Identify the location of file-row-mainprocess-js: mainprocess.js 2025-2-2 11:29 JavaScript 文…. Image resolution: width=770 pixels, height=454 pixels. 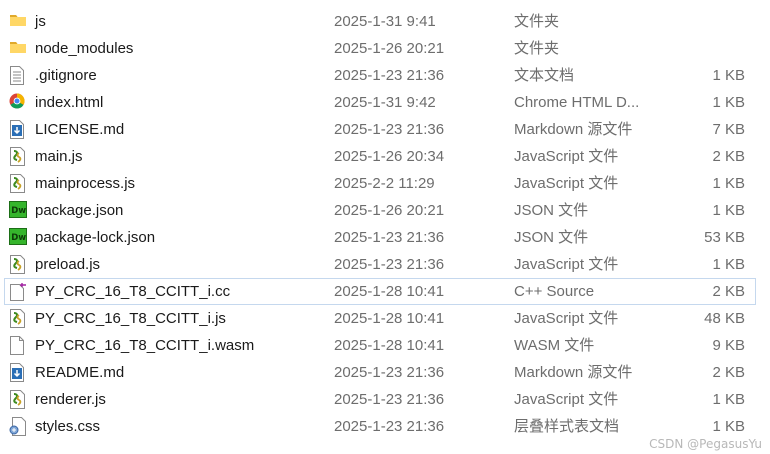
(380, 183).